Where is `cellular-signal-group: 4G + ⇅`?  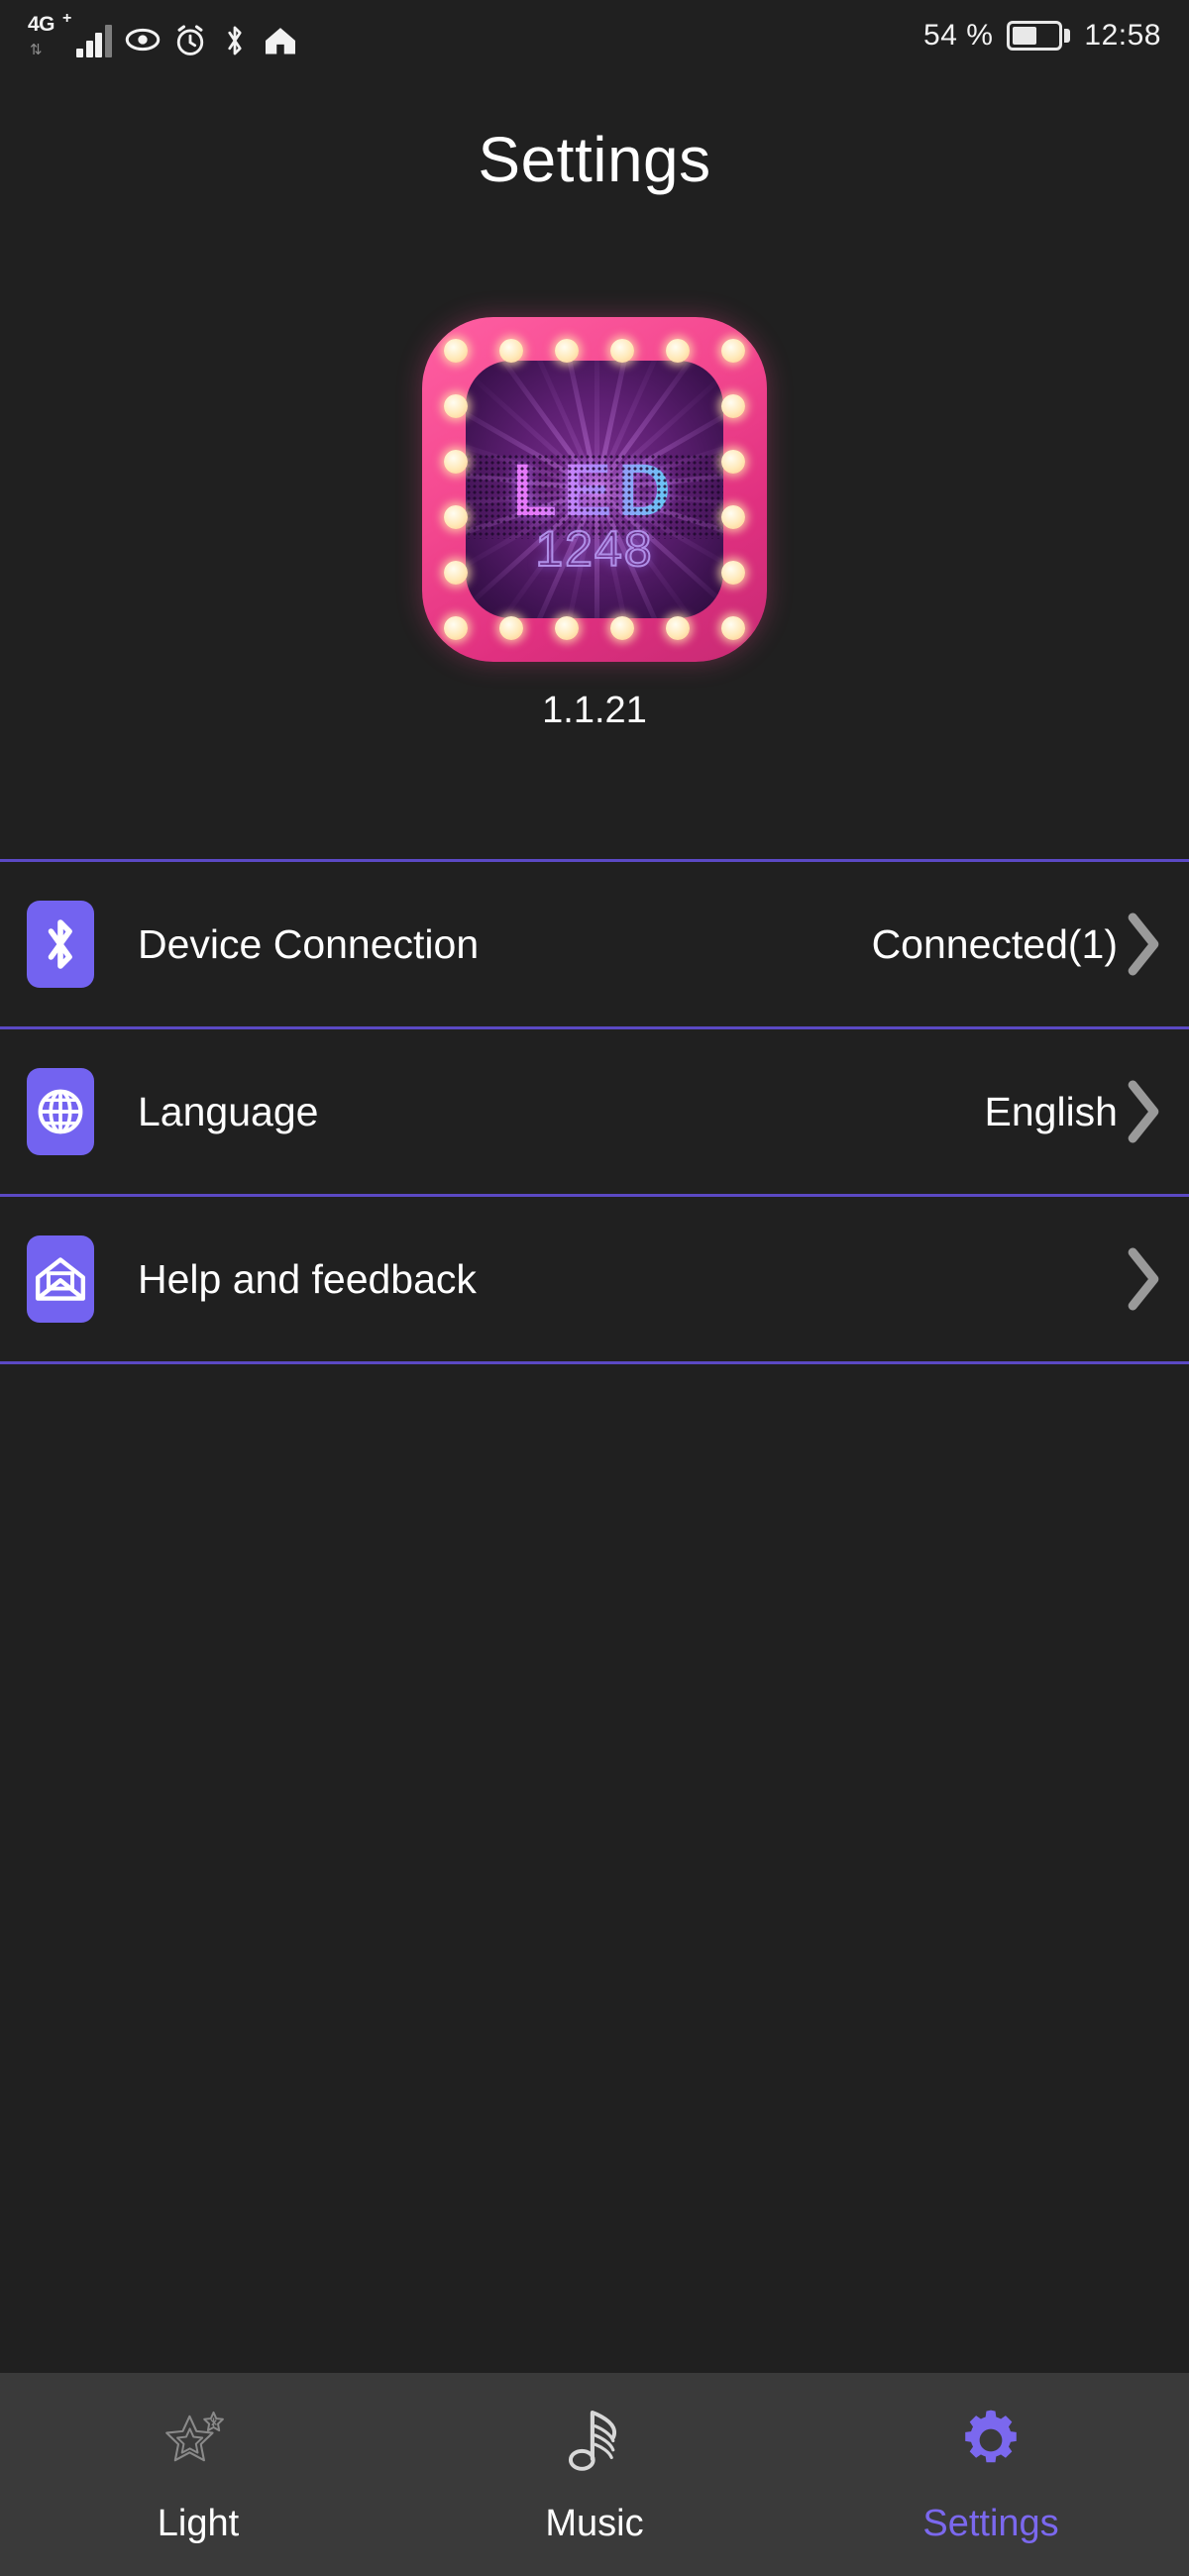 cellular-signal-group: 4G + ⇅ is located at coordinates (70, 34).